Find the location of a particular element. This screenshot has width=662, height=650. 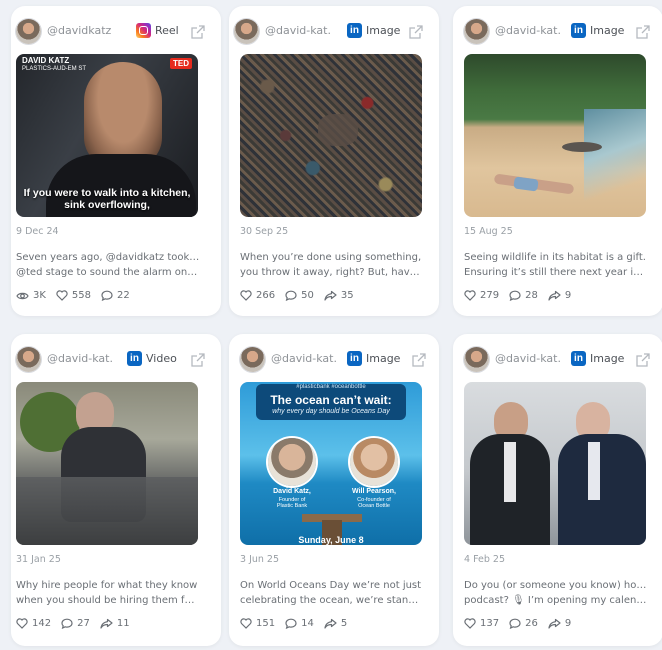

post-date: 3 Jun 25 is located at coordinates (260, 559).